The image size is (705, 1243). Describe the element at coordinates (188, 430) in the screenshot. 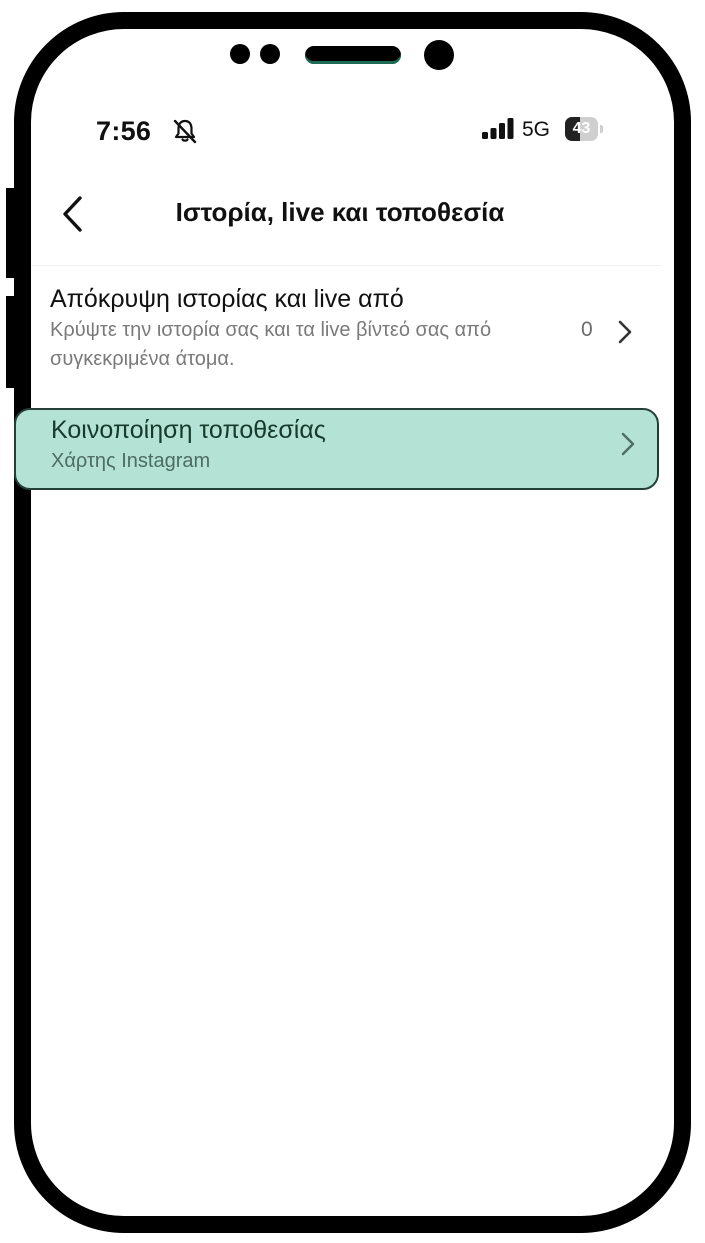

I see `row-title: Κοινοποίηση τοποθεσίας` at that location.